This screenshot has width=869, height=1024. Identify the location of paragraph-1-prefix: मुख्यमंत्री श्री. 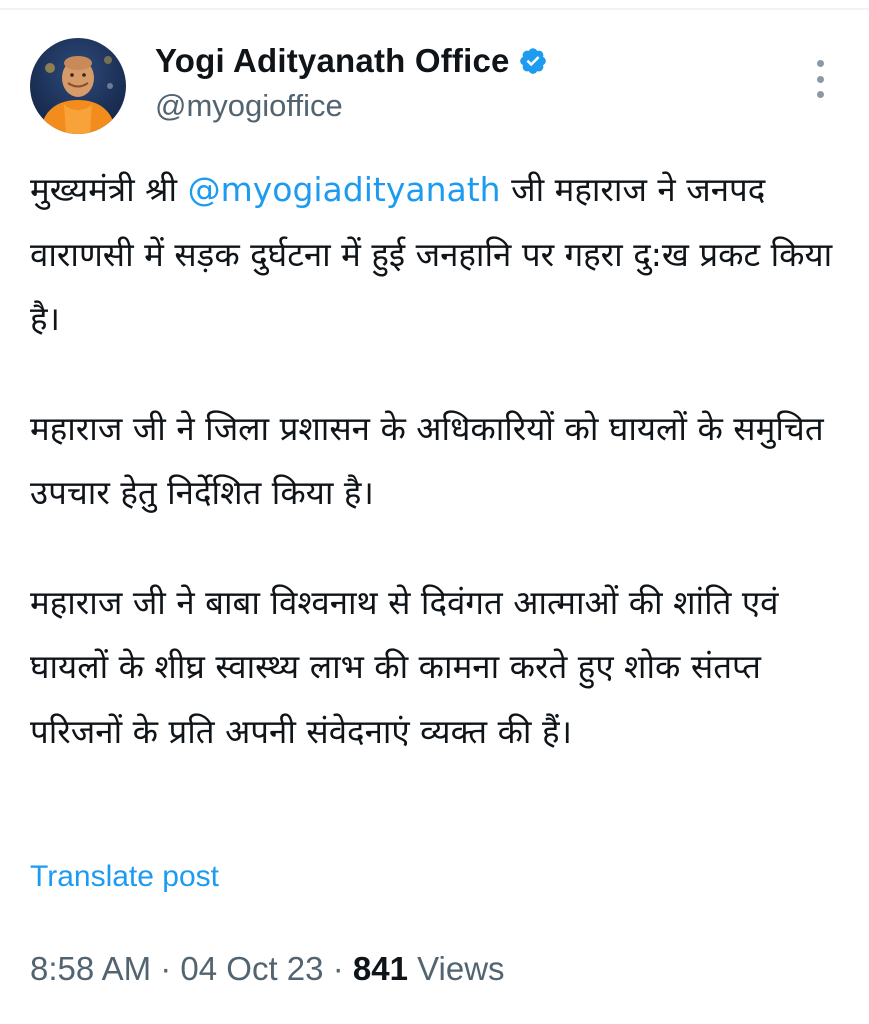
(109, 189).